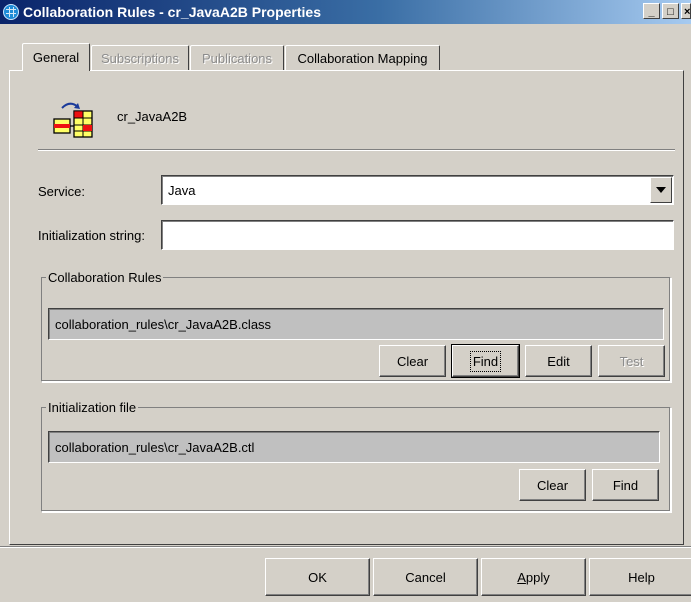  I want to click on apply-button: Apply, so click(533, 577).